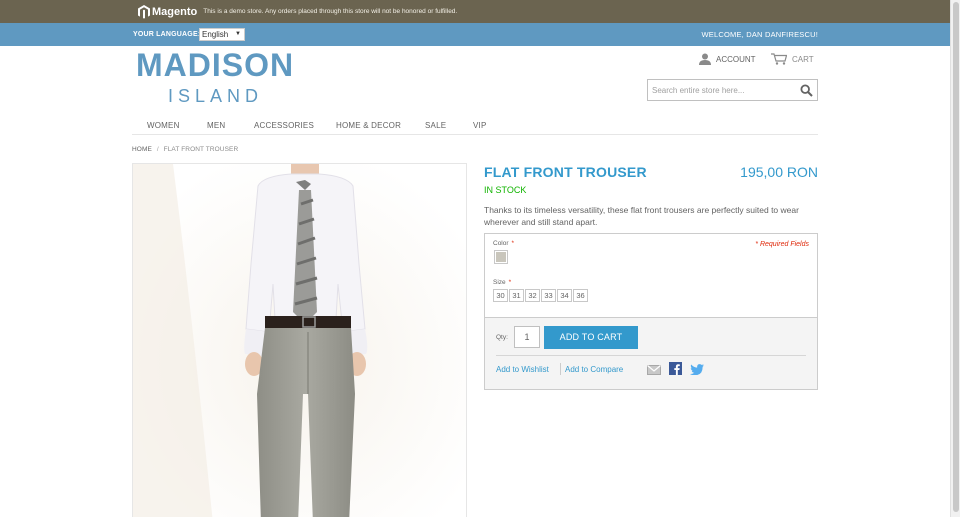 The width and height of the screenshot is (960, 517). I want to click on cart-link: CART, so click(792, 59).